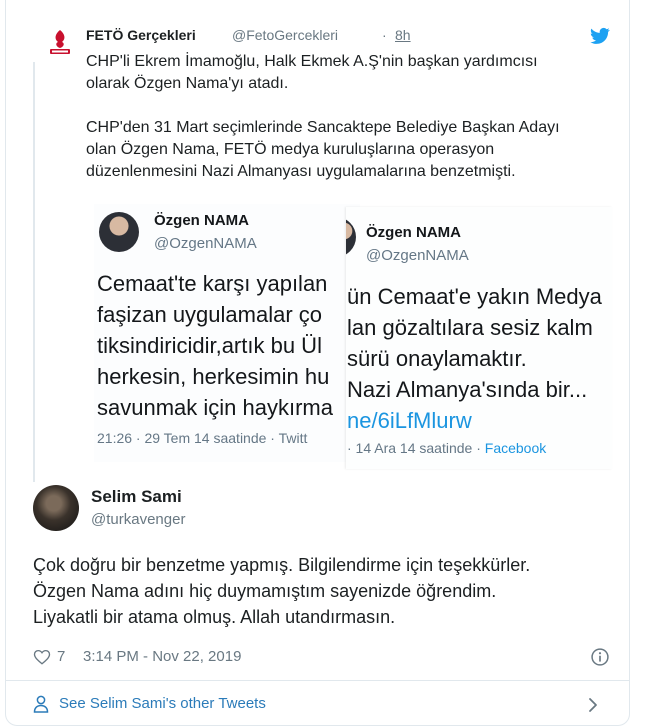  I want to click on person-icon, so click(41, 704).